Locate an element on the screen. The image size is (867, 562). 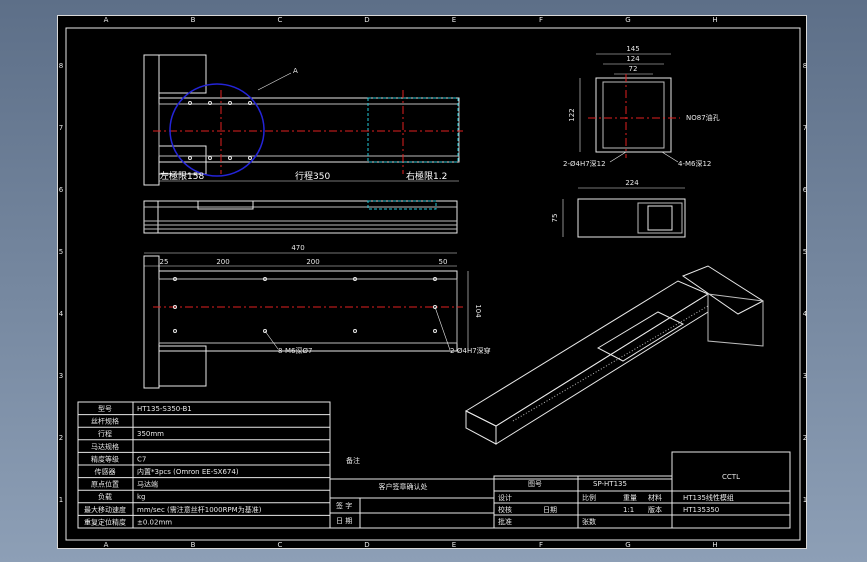
note-end-m6: 4-M6深12 is located at coordinates (694, 163).